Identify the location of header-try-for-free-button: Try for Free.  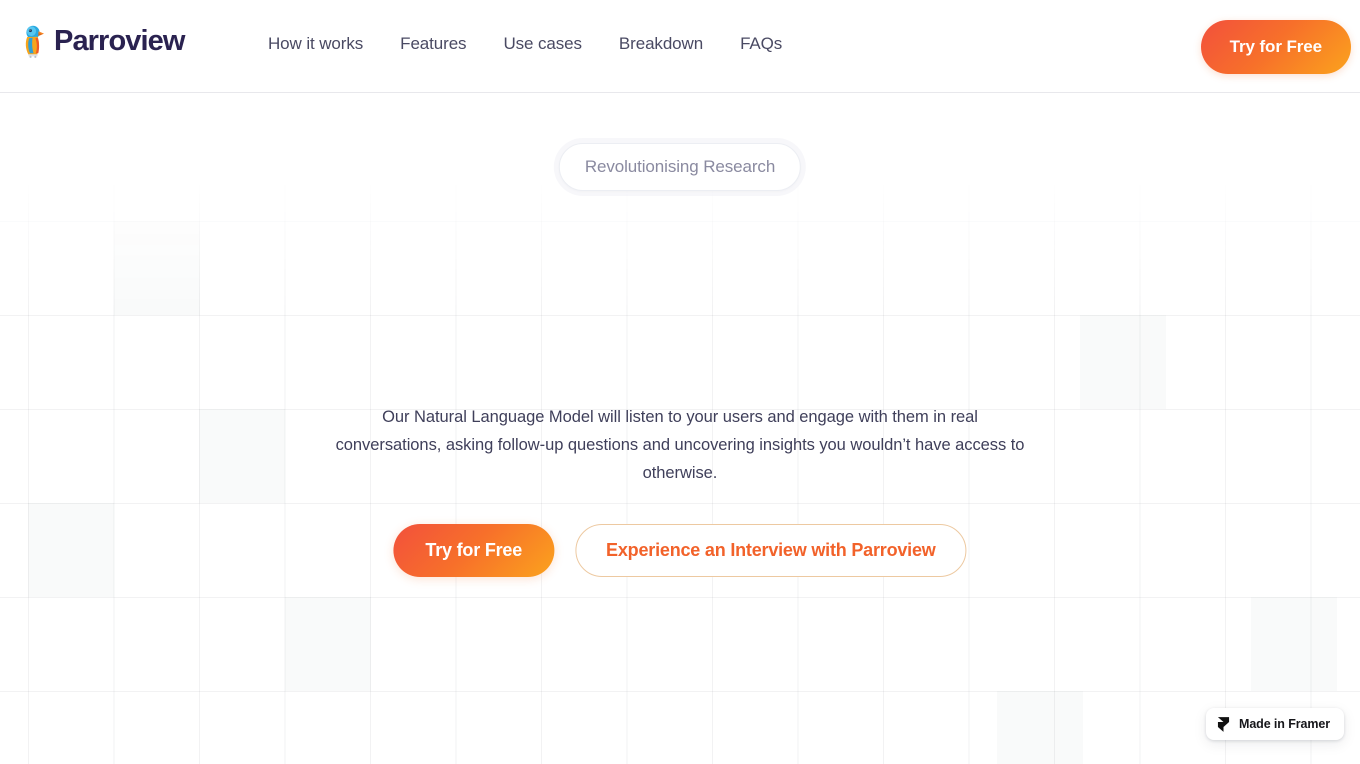
(1275, 47).